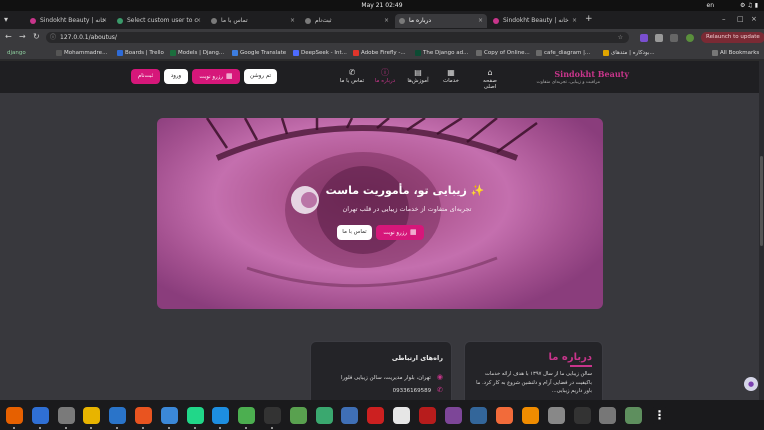  I want to click on browser-tab-active: درباره ما ×, so click(441, 21).